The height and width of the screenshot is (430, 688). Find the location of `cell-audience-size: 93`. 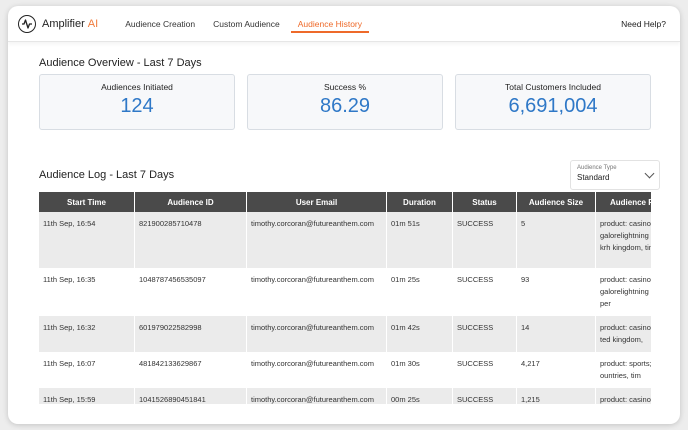

cell-audience-size: 93 is located at coordinates (556, 292).